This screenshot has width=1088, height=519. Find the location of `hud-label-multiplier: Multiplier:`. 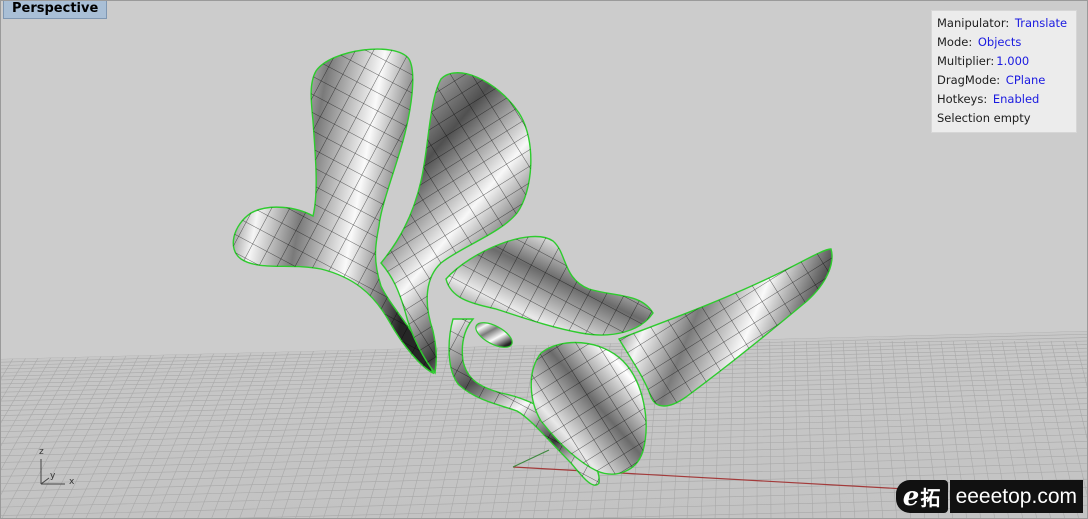

hud-label-multiplier: Multiplier: is located at coordinates (966, 61).